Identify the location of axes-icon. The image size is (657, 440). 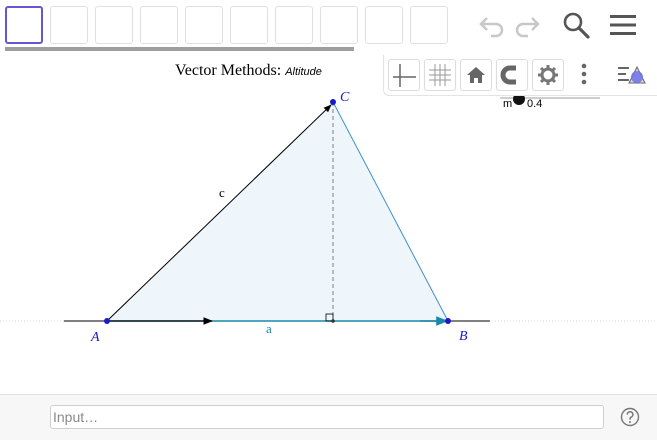
(404, 75).